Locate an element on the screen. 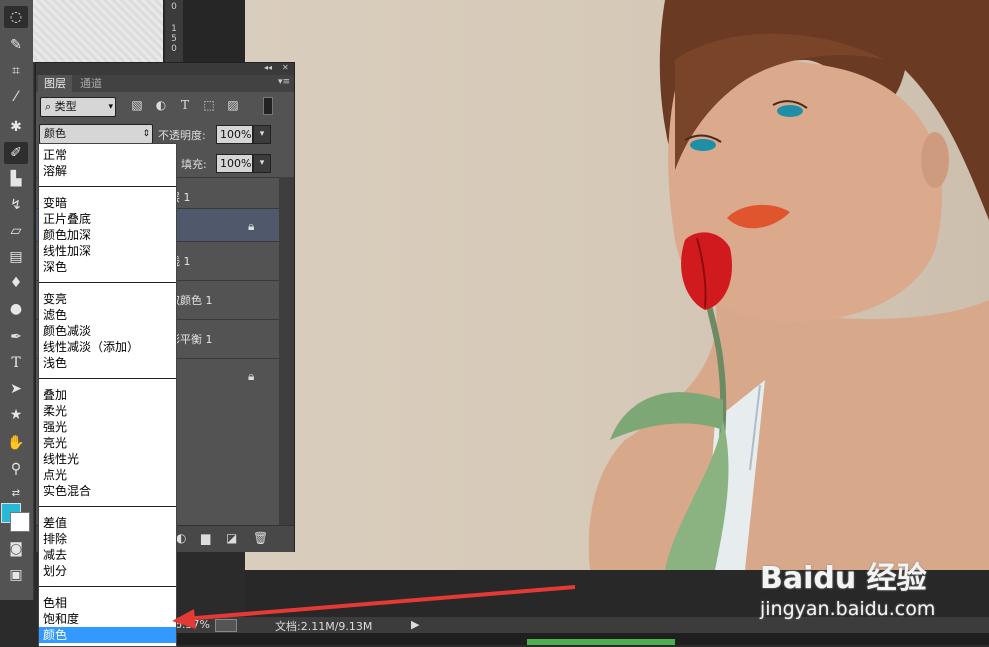 Image resolution: width=989 pixels, height=647 pixels. layers-scrollbar is located at coordinates (286, 351).